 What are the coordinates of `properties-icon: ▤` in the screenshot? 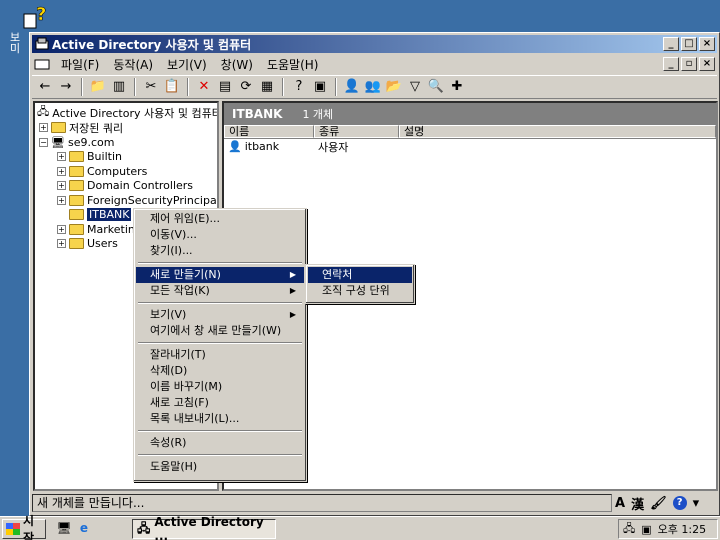 It's located at (225, 87).